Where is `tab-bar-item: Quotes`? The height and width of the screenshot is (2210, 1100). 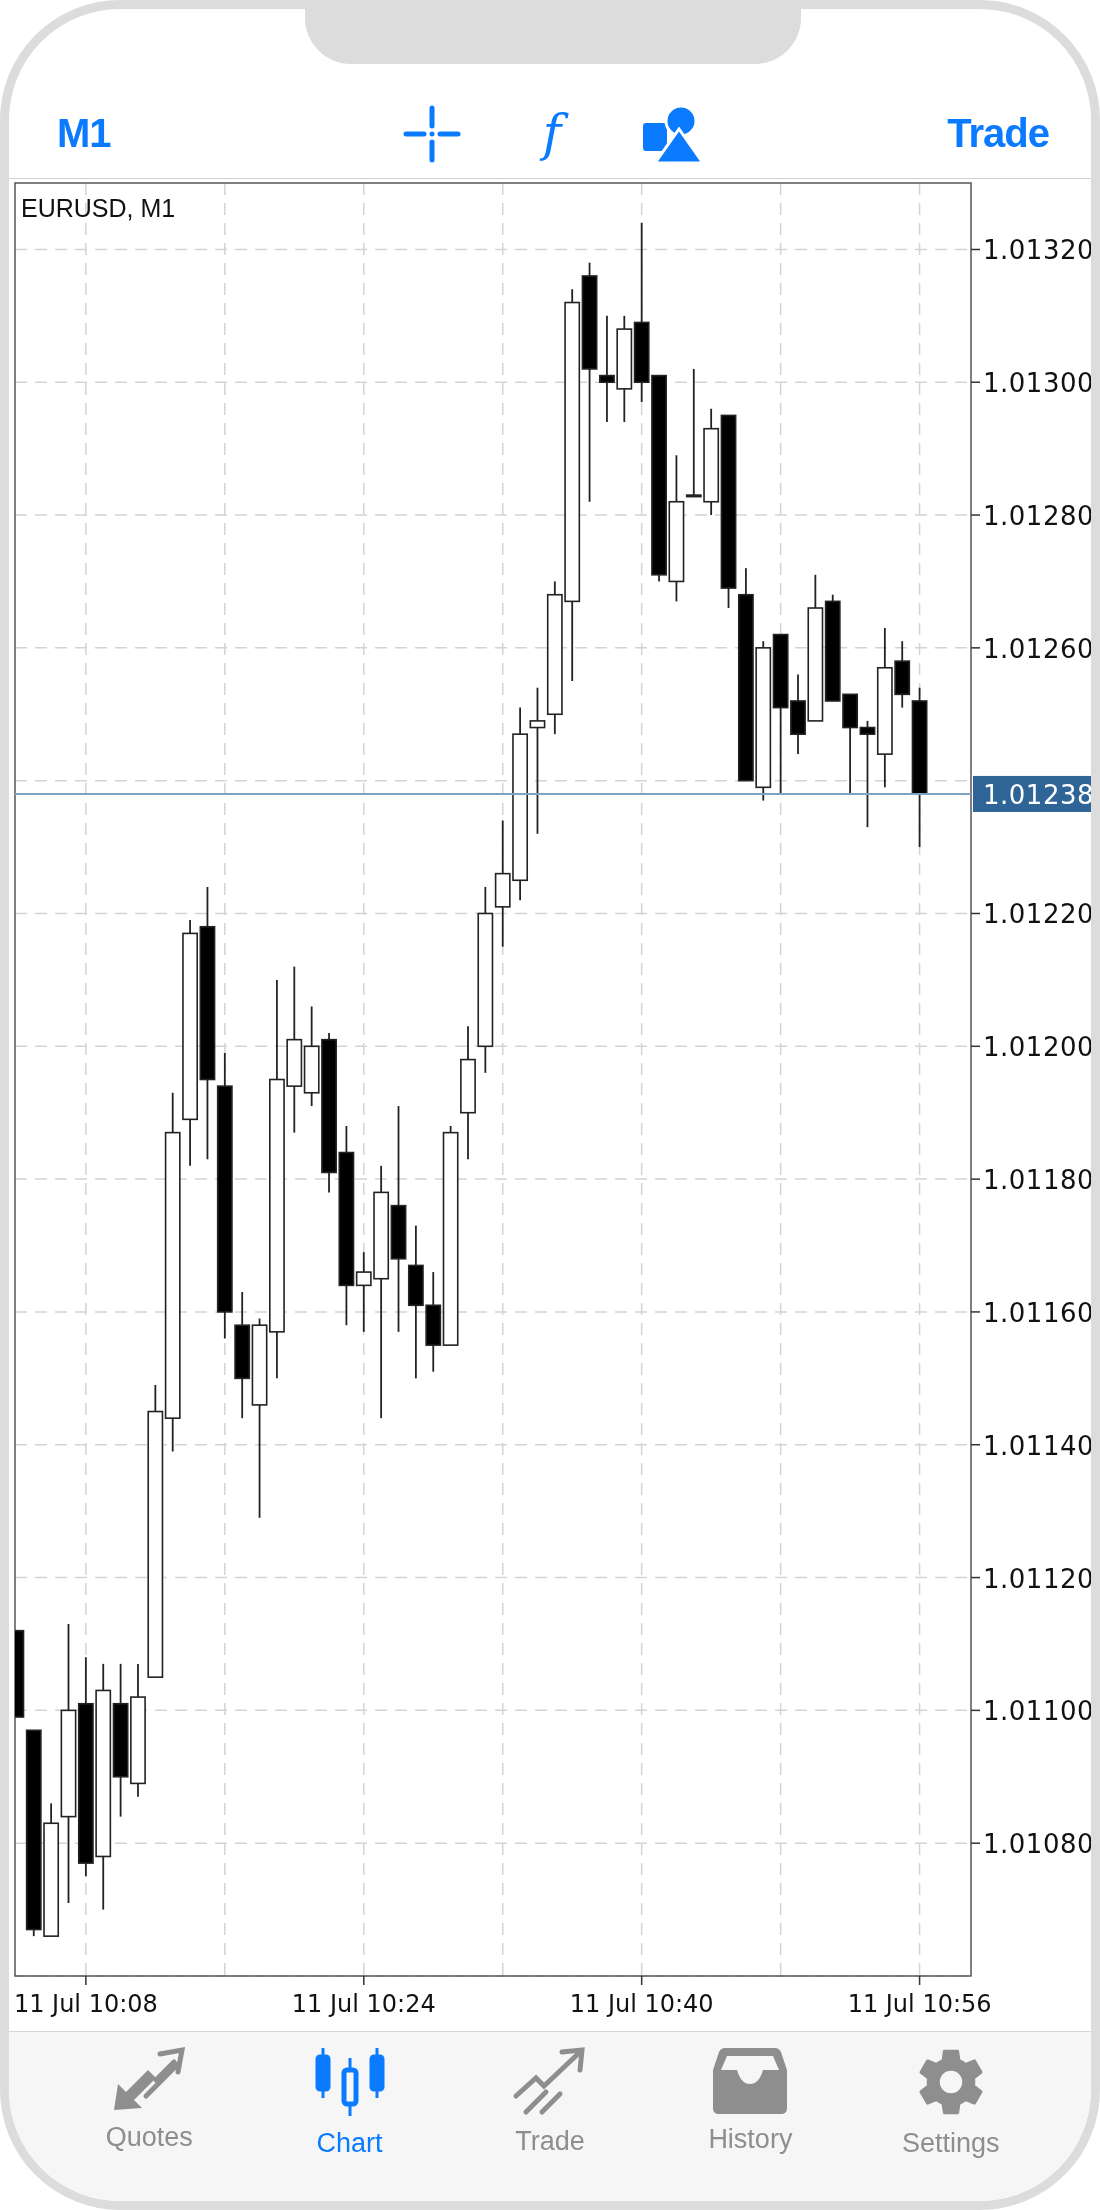 tab-bar-item: Quotes is located at coordinates (149, 2100).